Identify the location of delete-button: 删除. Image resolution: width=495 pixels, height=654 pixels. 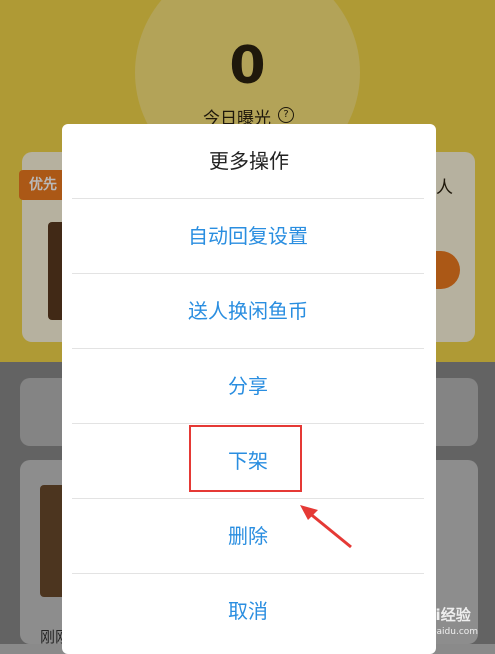
(248, 535).